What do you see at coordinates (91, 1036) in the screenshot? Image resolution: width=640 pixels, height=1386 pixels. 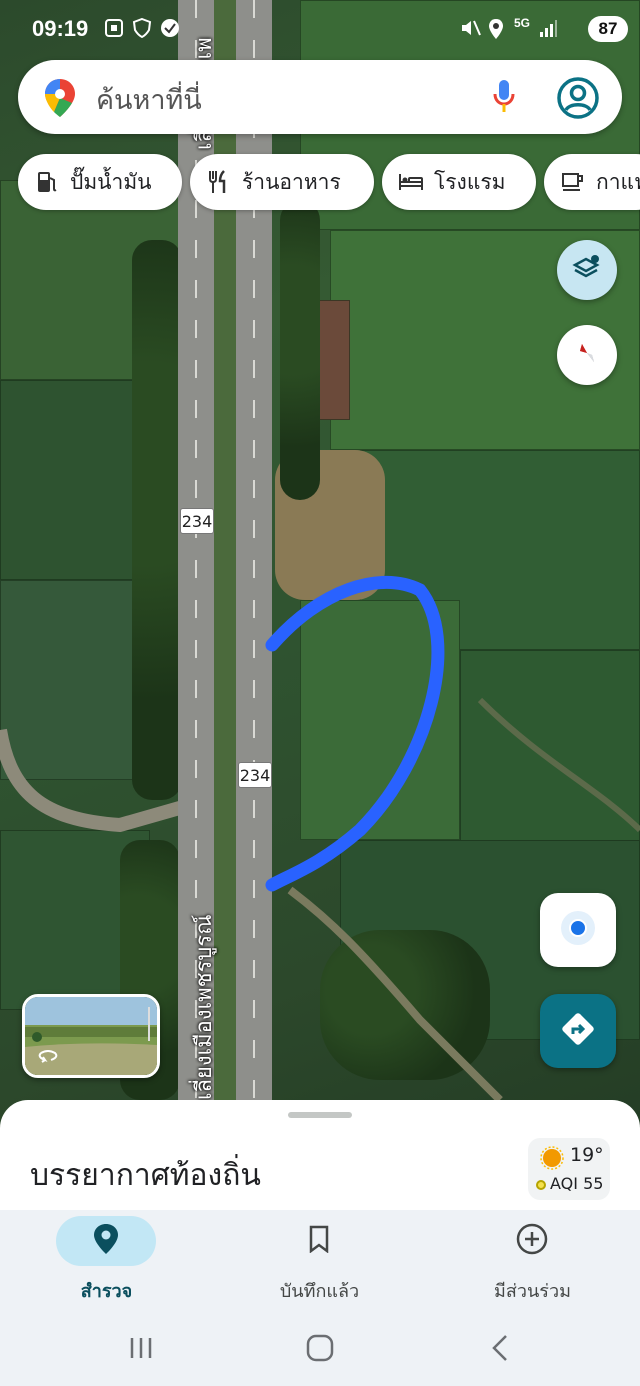 I see `street-view-thumbnail` at bounding box center [91, 1036].